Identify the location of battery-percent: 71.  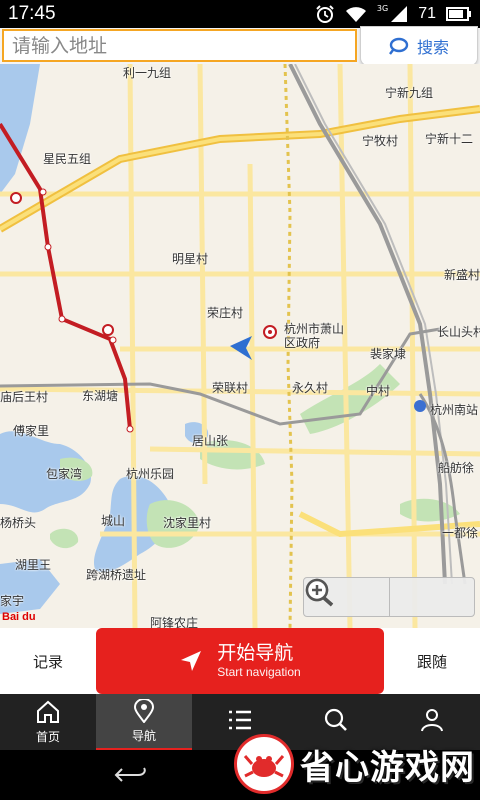
(427, 13).